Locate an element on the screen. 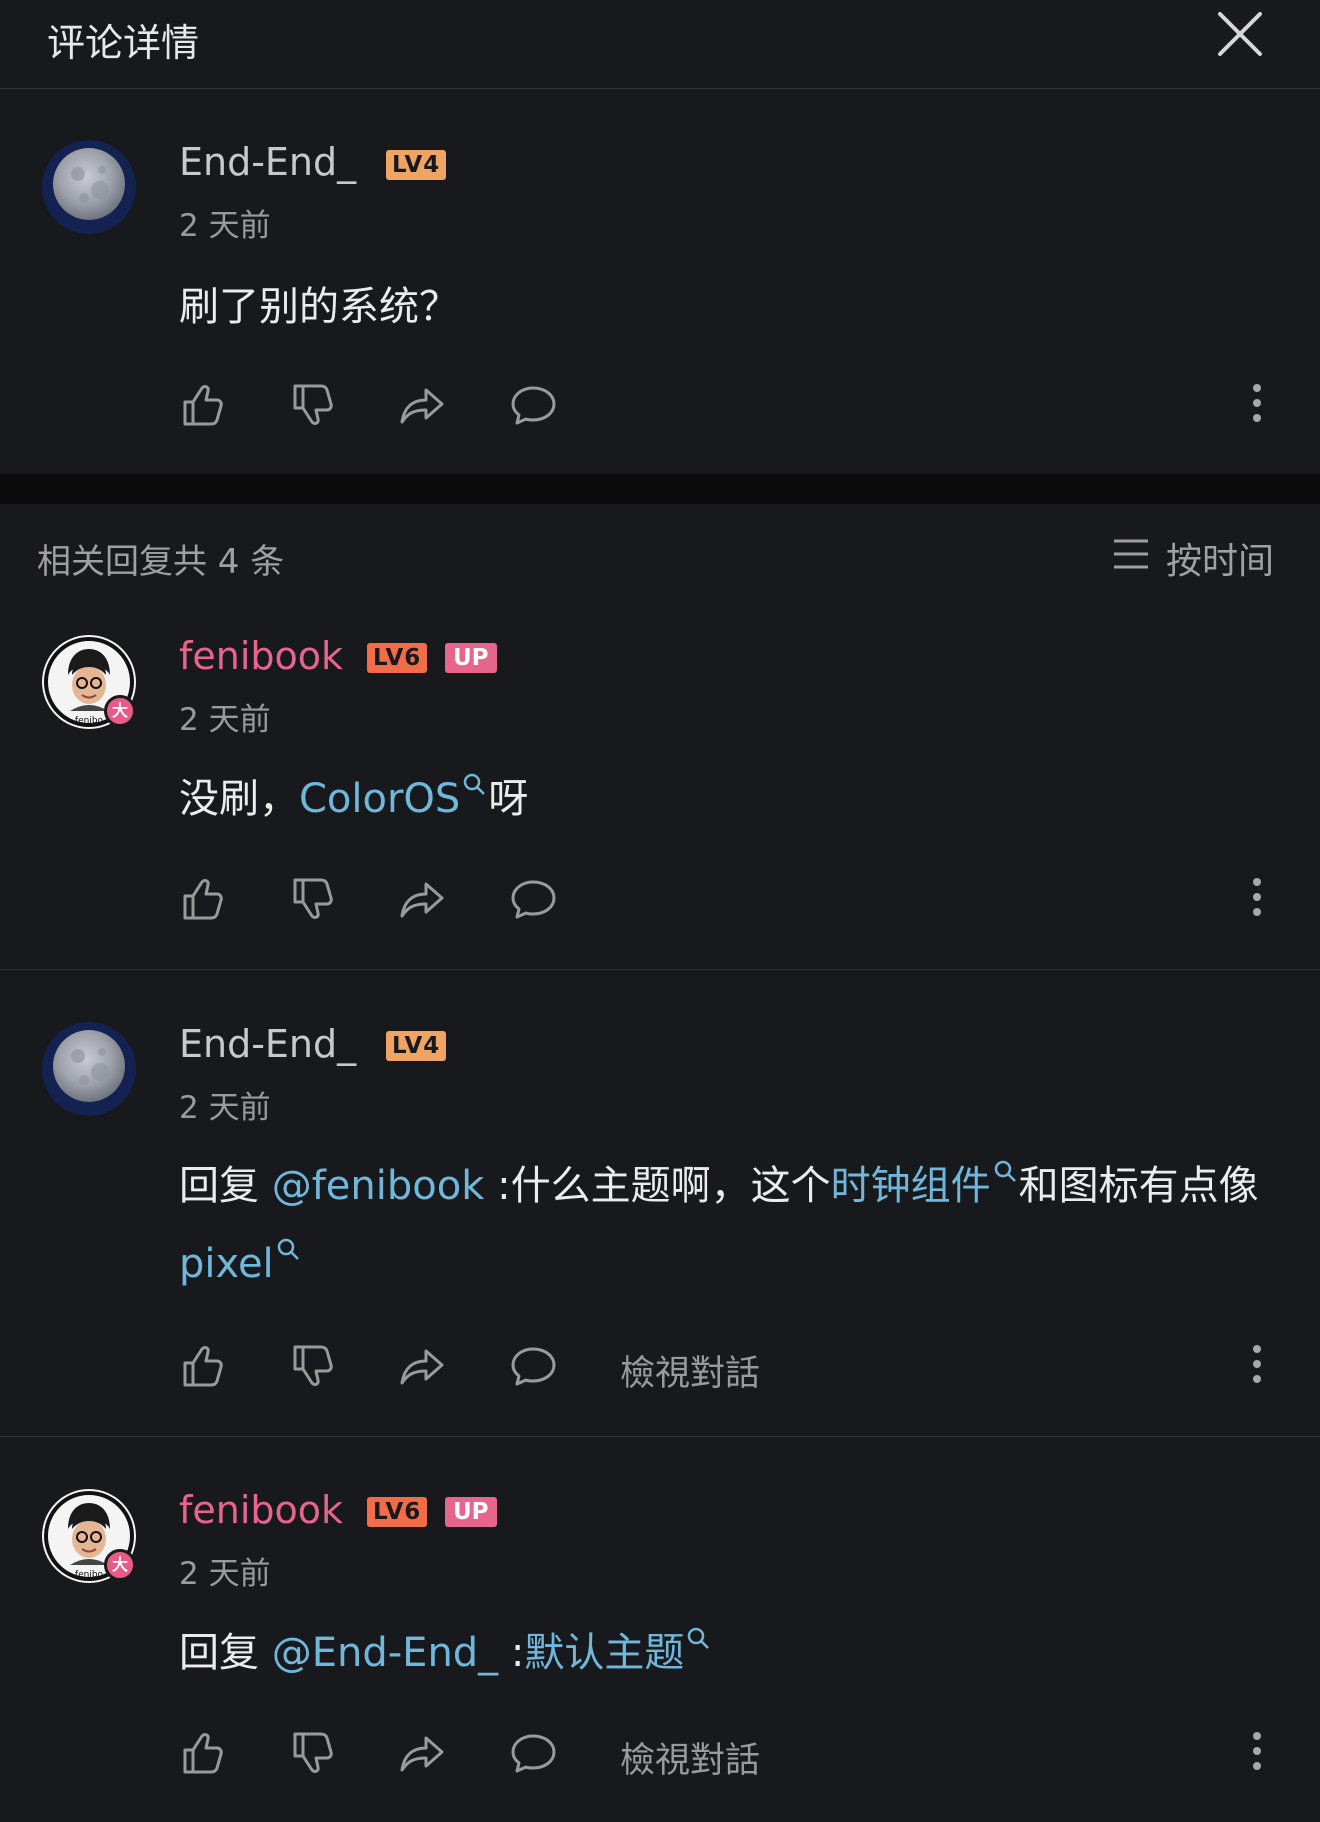  mention-link: @fenibook is located at coordinates (378, 1186).